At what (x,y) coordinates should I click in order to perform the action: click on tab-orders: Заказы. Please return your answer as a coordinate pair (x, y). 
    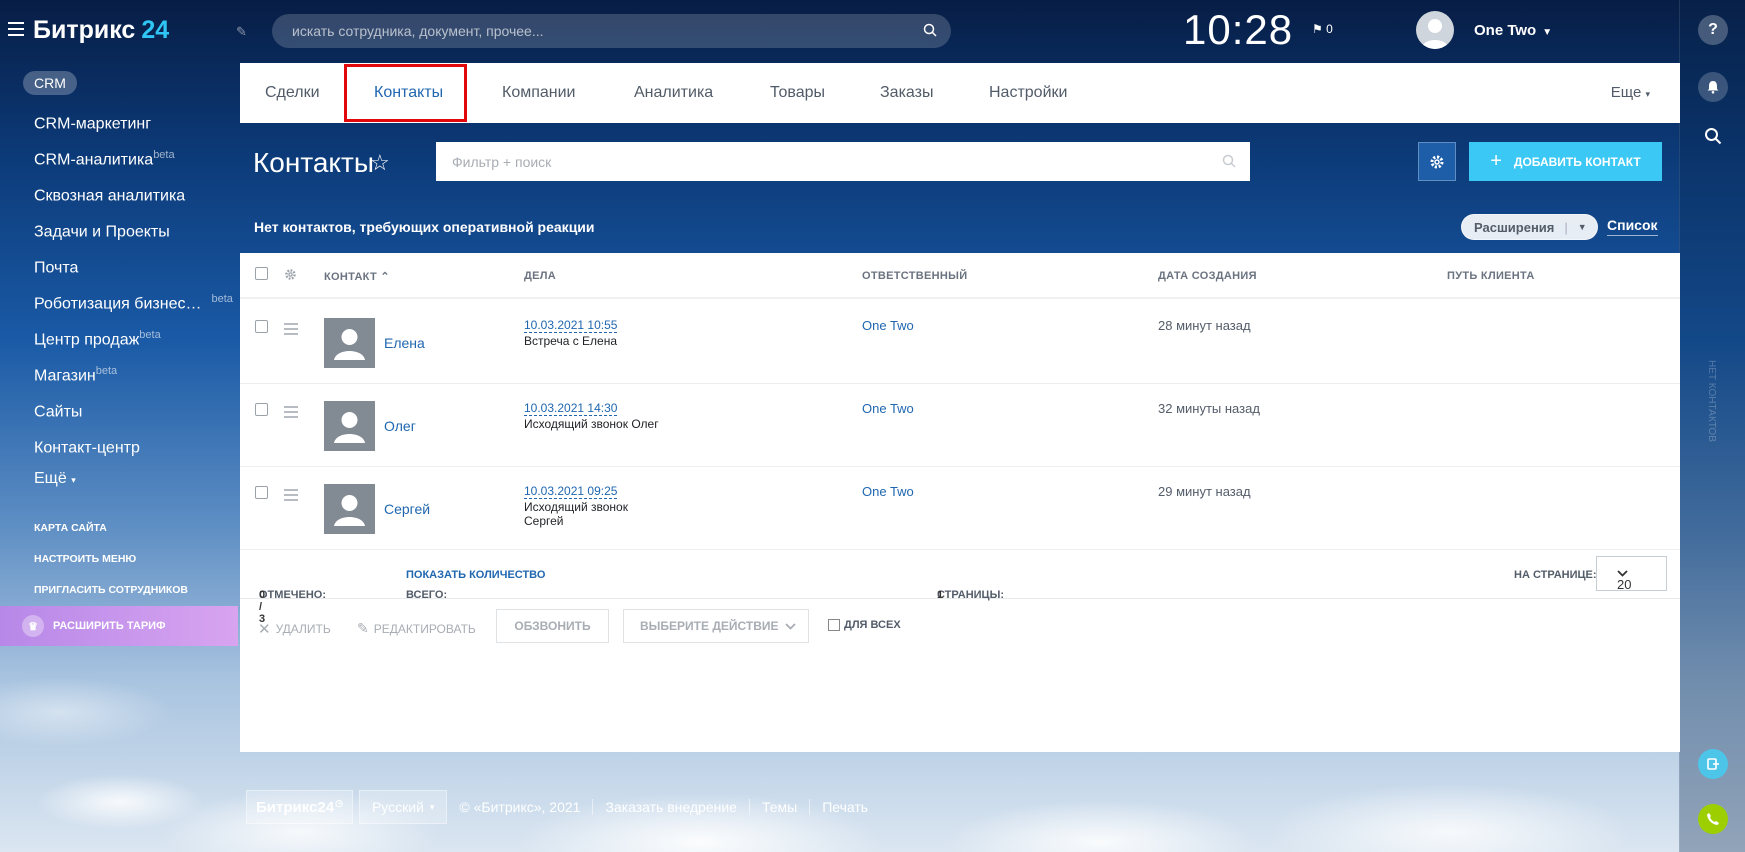
    Looking at the image, I should click on (906, 93).